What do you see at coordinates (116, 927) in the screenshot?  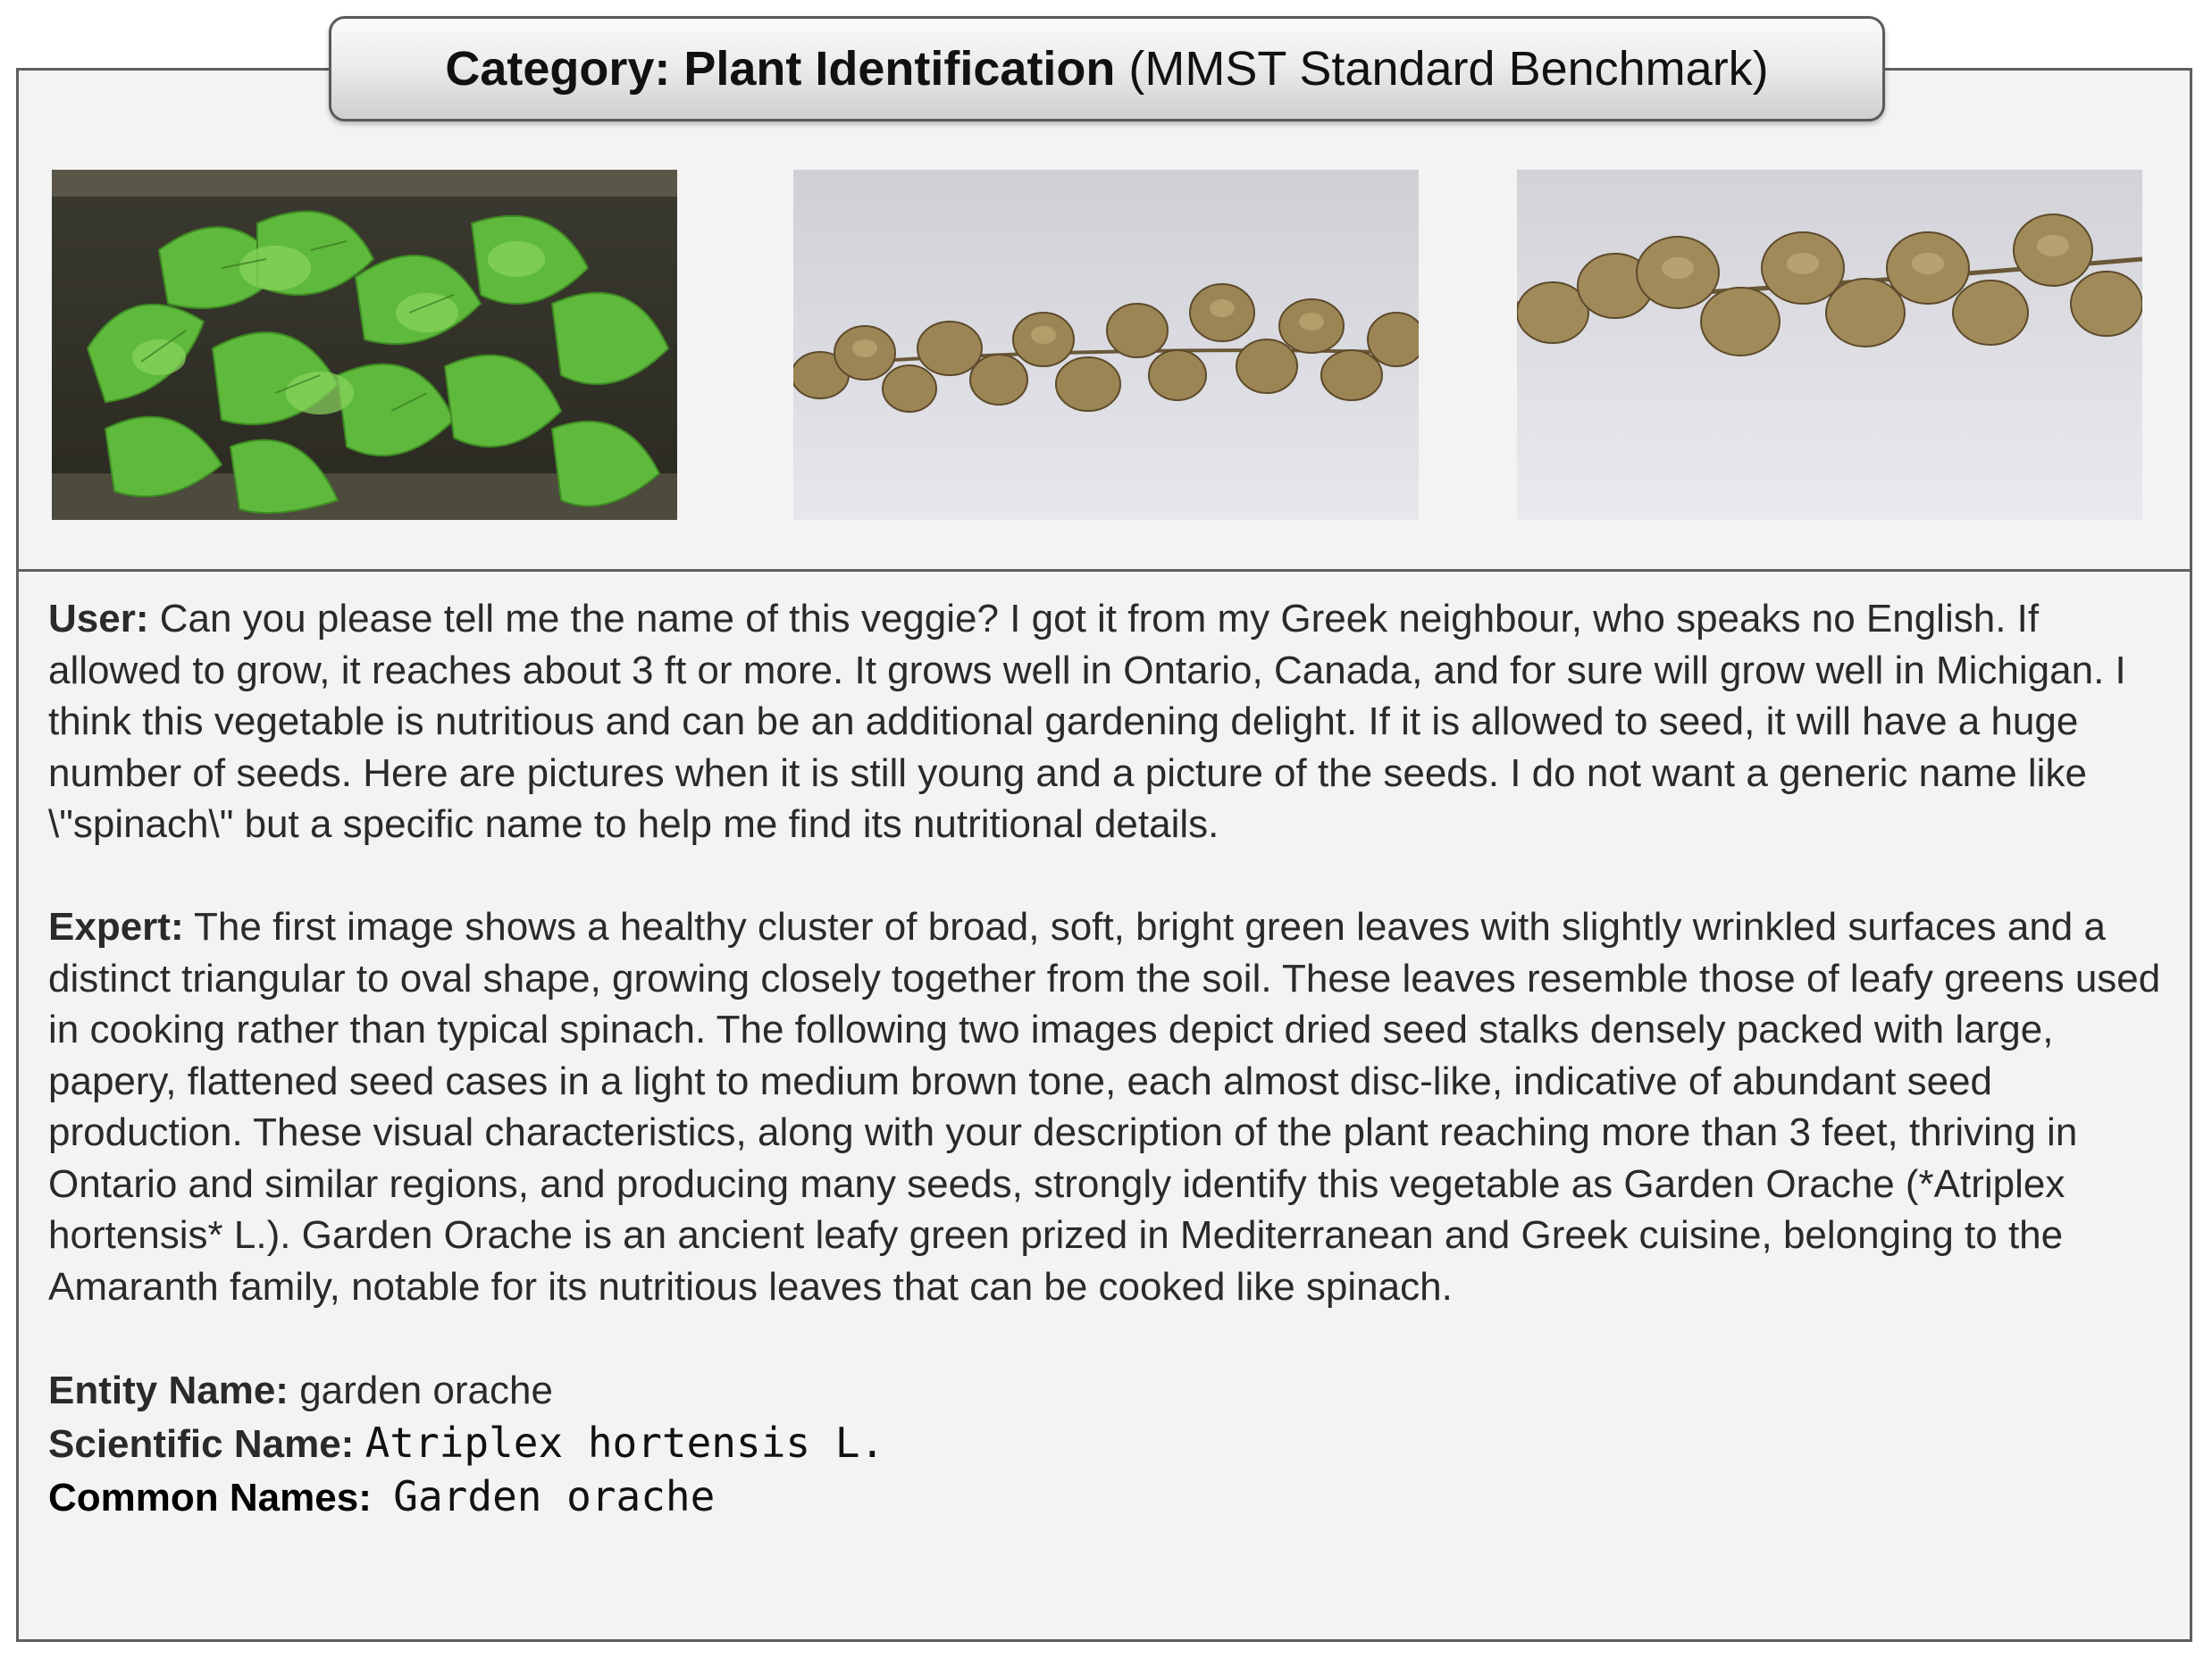 I see `expert-label: Expert:` at bounding box center [116, 927].